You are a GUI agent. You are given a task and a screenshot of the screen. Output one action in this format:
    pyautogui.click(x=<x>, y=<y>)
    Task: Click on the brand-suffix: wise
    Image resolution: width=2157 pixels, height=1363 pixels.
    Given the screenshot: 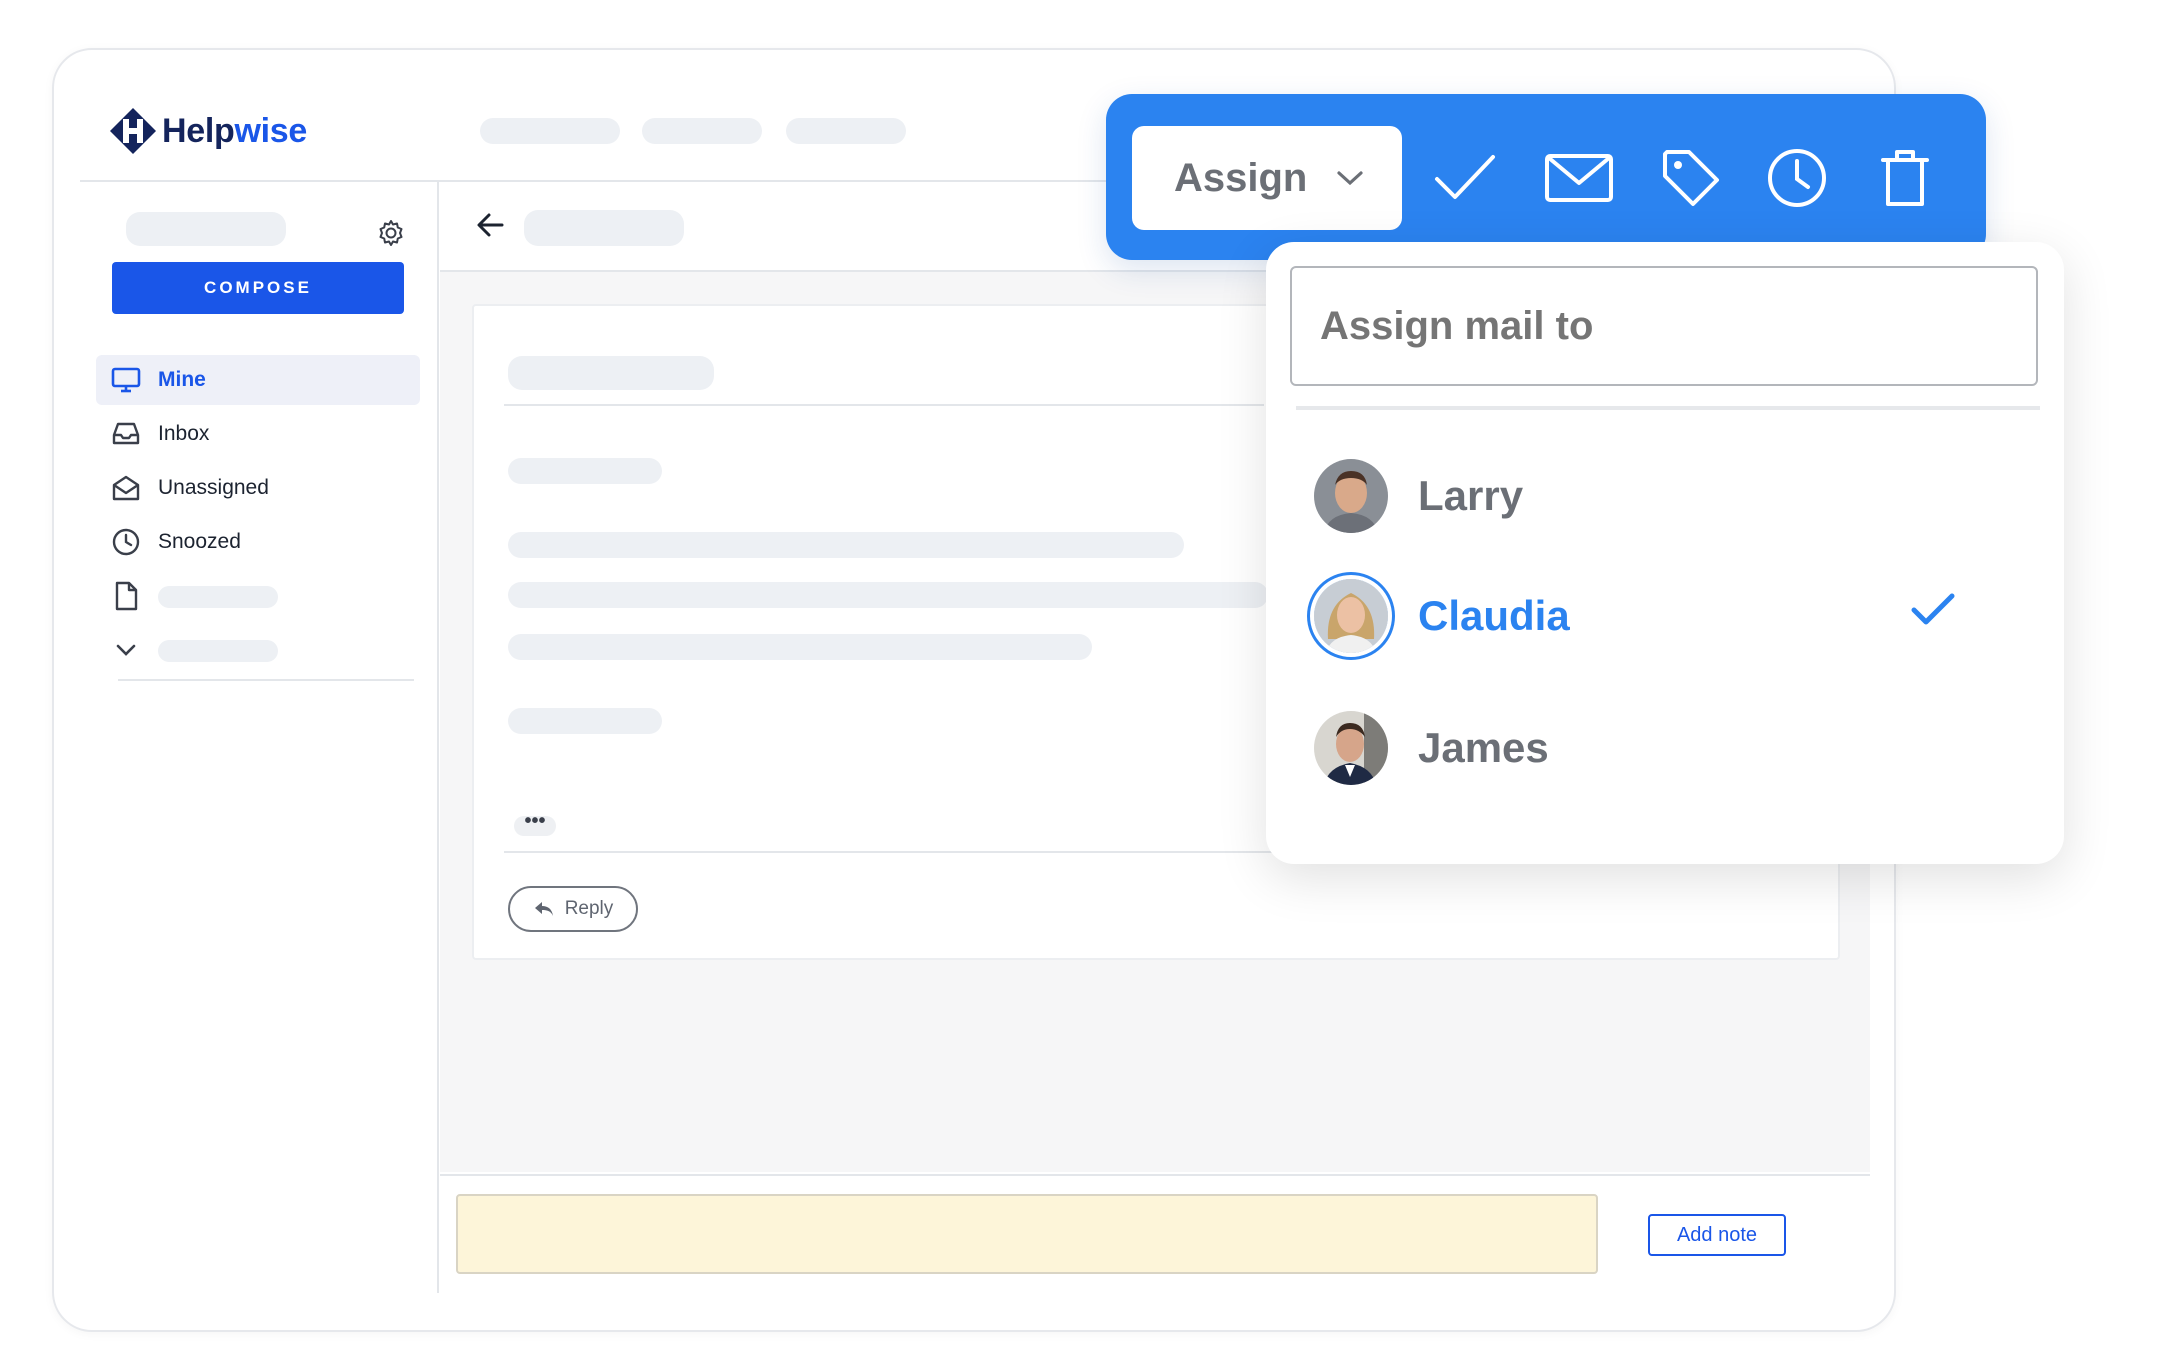 What is the action you would take?
    pyautogui.click(x=270, y=130)
    